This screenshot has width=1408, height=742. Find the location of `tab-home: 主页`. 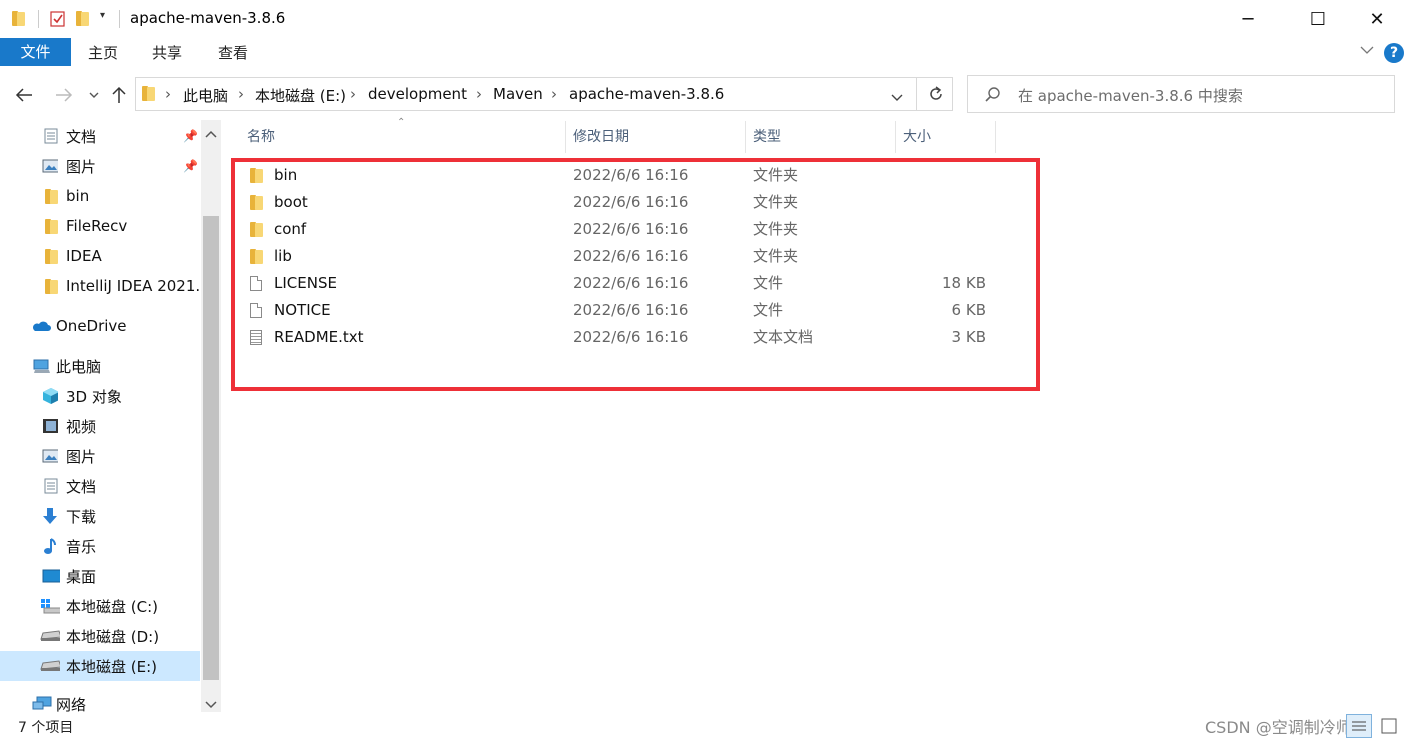

tab-home: 主页 is located at coordinates (103, 53).